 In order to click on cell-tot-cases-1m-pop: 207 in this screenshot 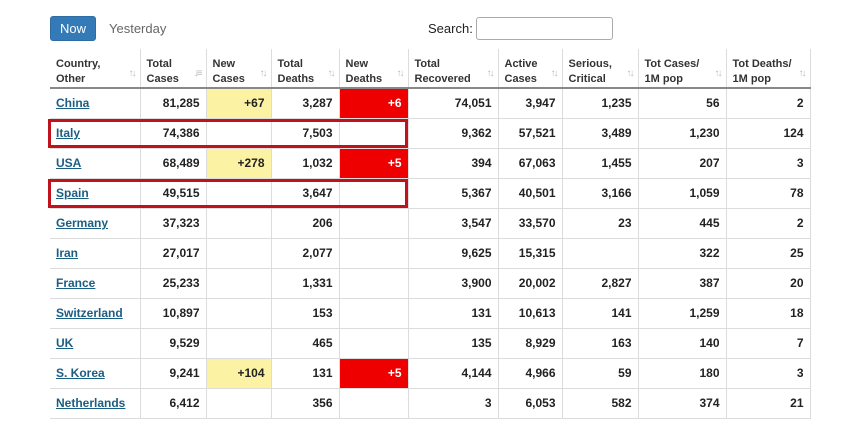, I will do `click(682, 163)`.